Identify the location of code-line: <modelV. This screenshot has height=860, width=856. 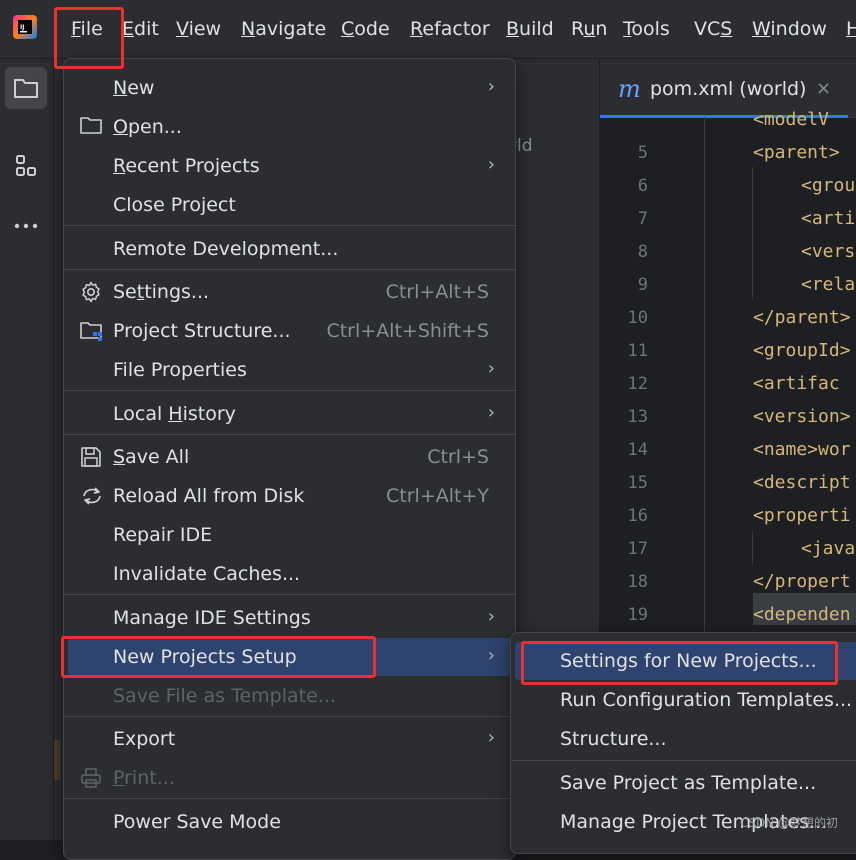
(791, 119).